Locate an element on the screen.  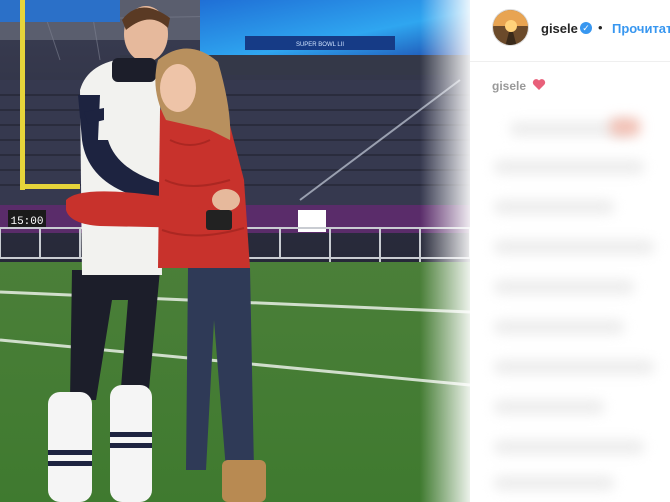
follow-button: Прочитать is located at coordinates (641, 28).